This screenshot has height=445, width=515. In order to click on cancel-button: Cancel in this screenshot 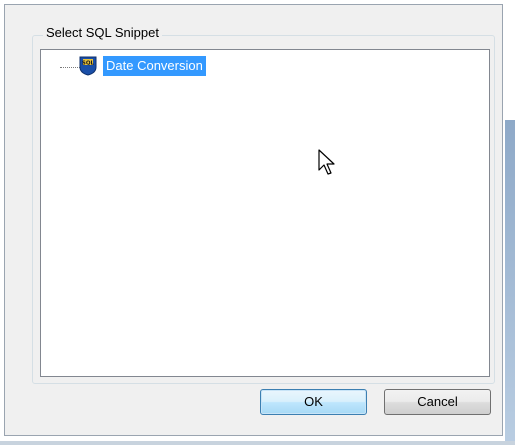, I will do `click(437, 402)`.